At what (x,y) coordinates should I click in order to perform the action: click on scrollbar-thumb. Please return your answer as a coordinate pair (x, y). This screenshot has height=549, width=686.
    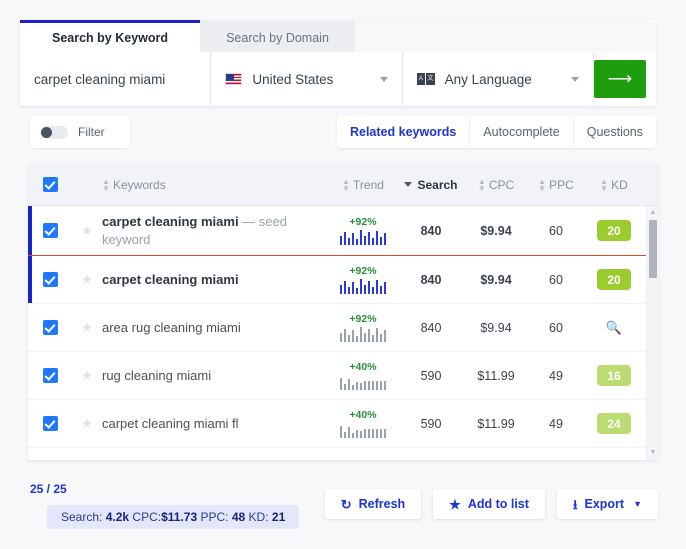
    Looking at the image, I should click on (653, 249).